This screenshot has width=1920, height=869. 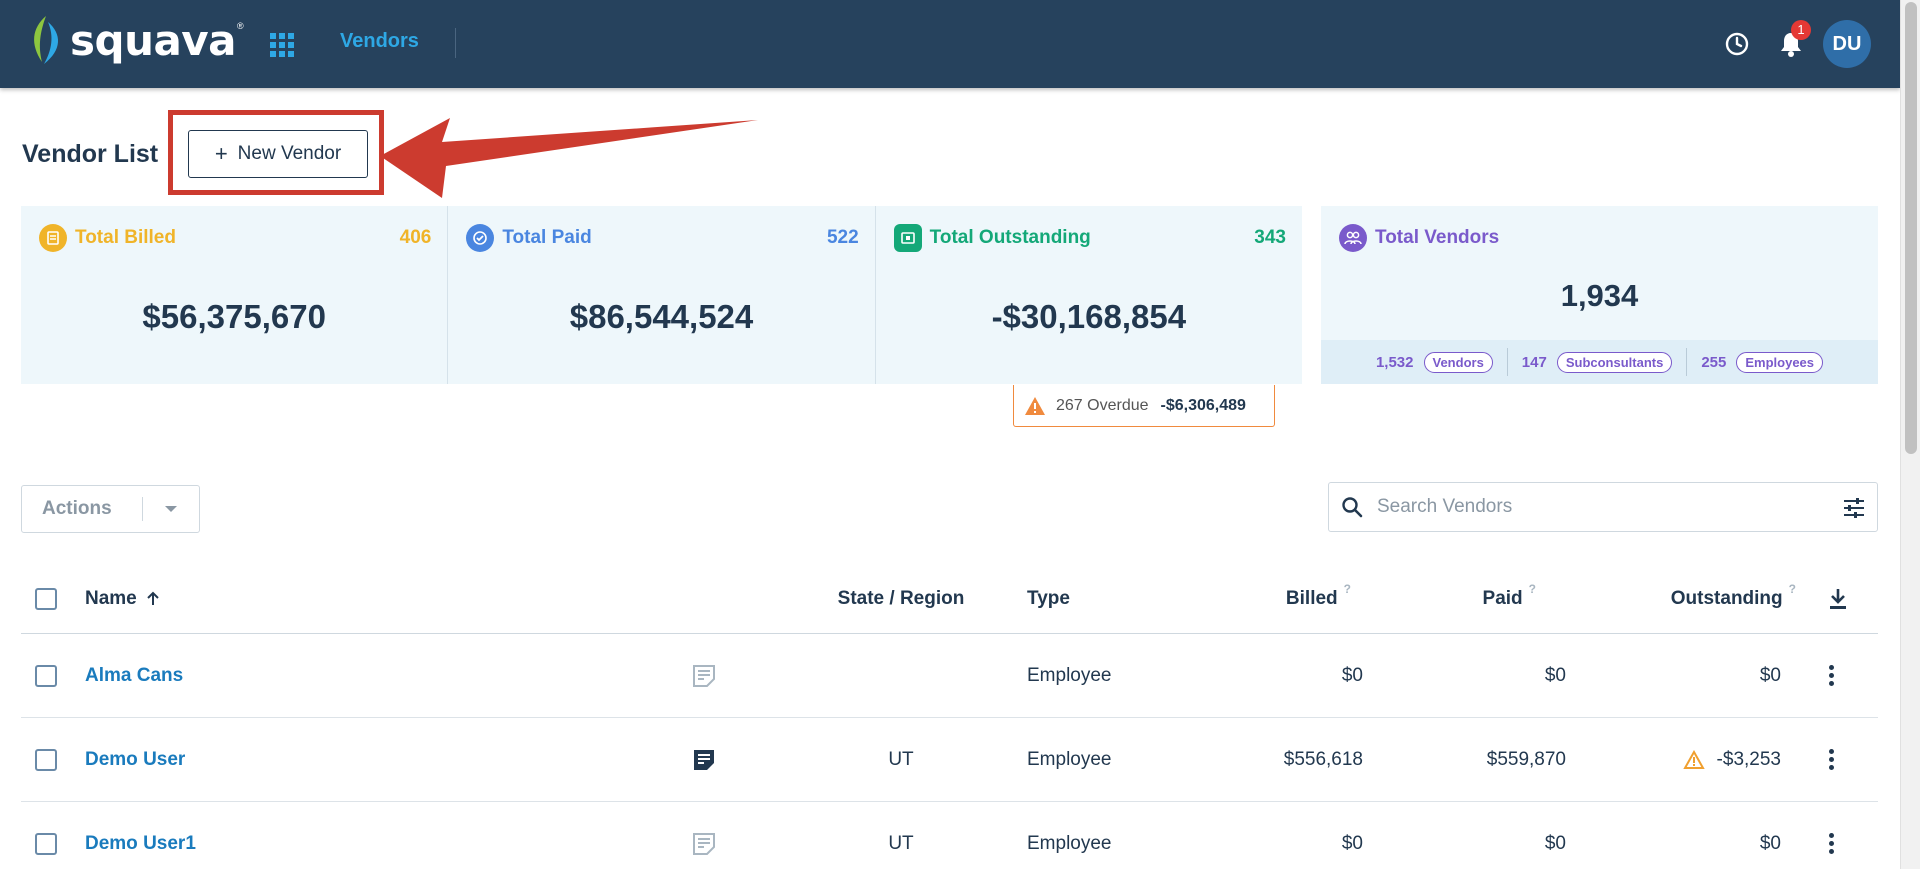 I want to click on breakdown-pill: Subconsultants, so click(x=1614, y=362).